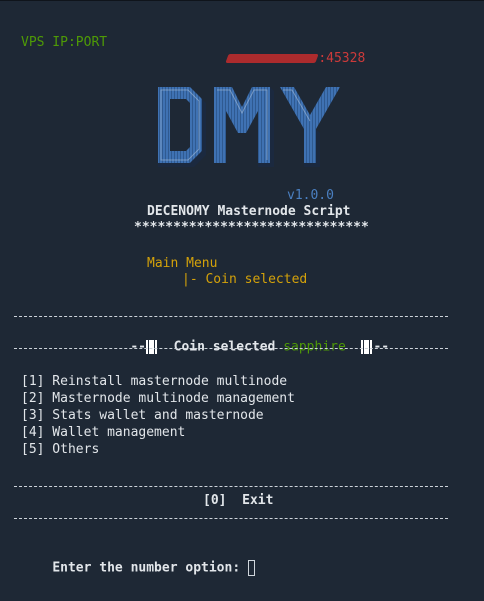  What do you see at coordinates (367, 347) in the screenshot?
I see `bars-icon-right` at bounding box center [367, 347].